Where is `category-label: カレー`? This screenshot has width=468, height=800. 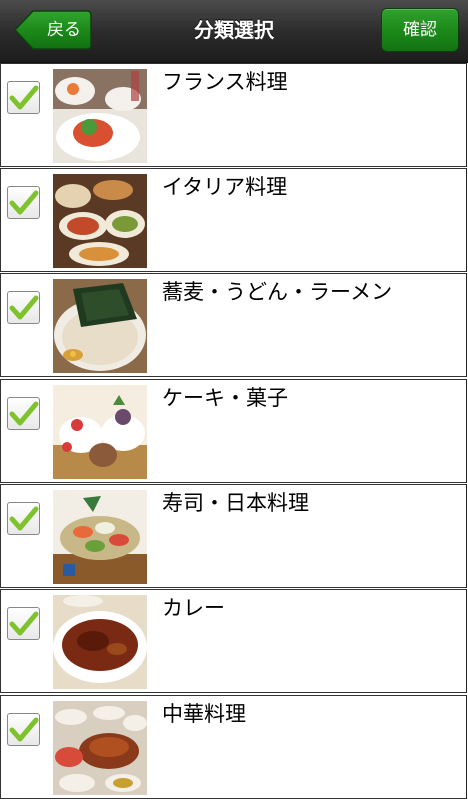 category-label: カレー is located at coordinates (193, 608).